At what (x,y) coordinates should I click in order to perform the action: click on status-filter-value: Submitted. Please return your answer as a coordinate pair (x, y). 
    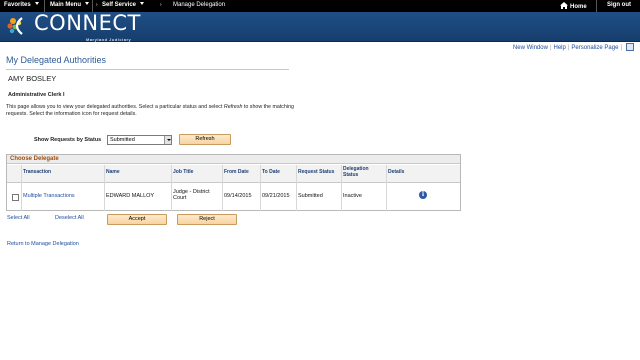
    Looking at the image, I should click on (122, 140).